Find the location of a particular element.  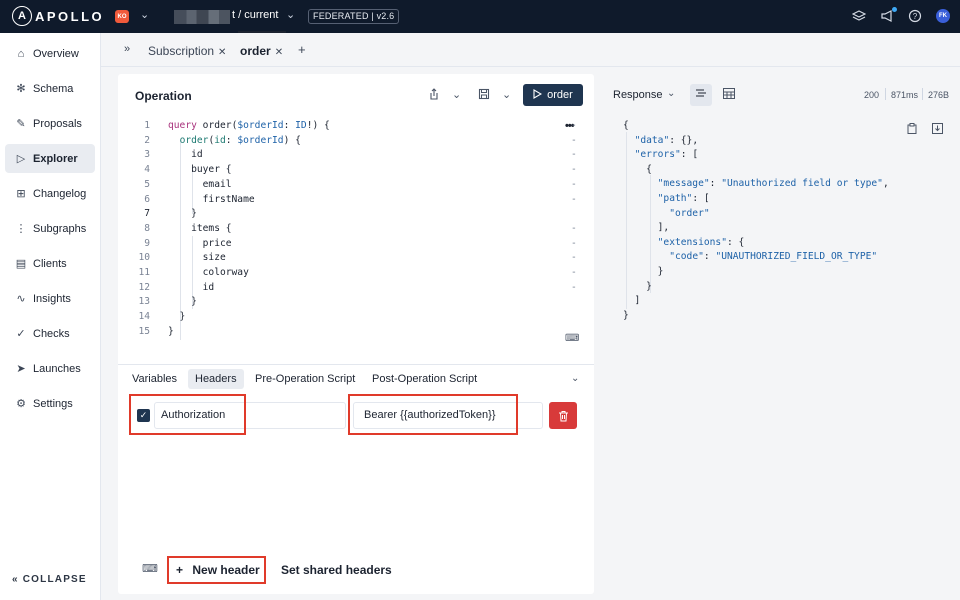

json-line: "extensions": { is located at coordinates (701, 242).